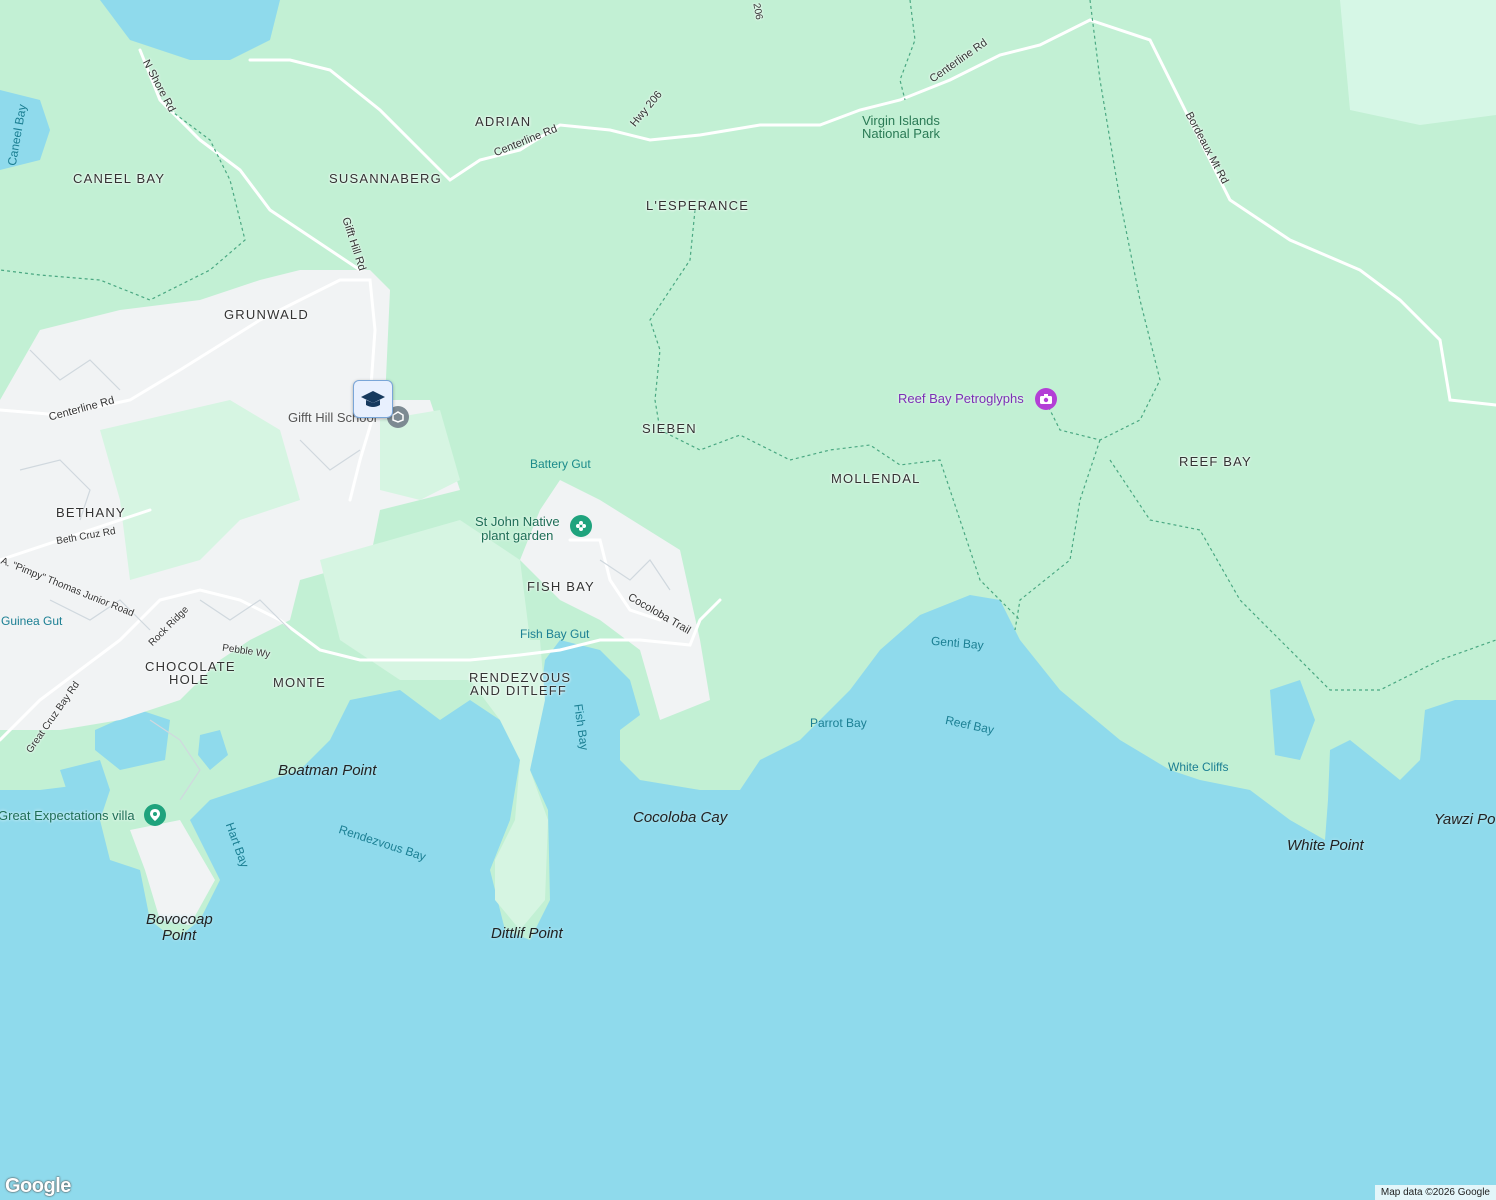 Image resolution: width=1496 pixels, height=1200 pixels. What do you see at coordinates (581, 526) in the screenshot?
I see `flower-icon` at bounding box center [581, 526].